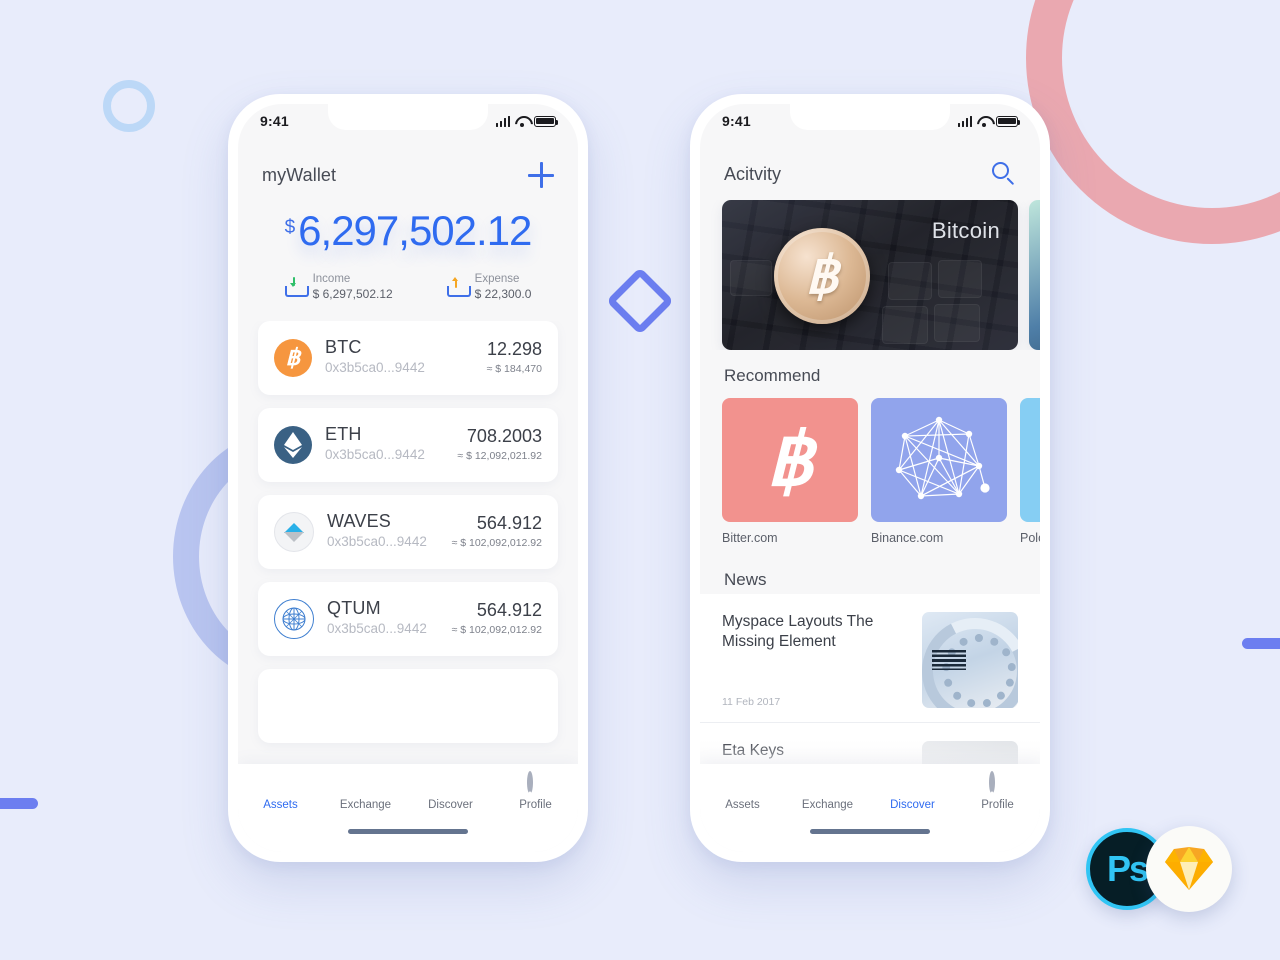  What do you see at coordinates (359, 521) in the screenshot?
I see `asset-symbol: WAVES` at bounding box center [359, 521].